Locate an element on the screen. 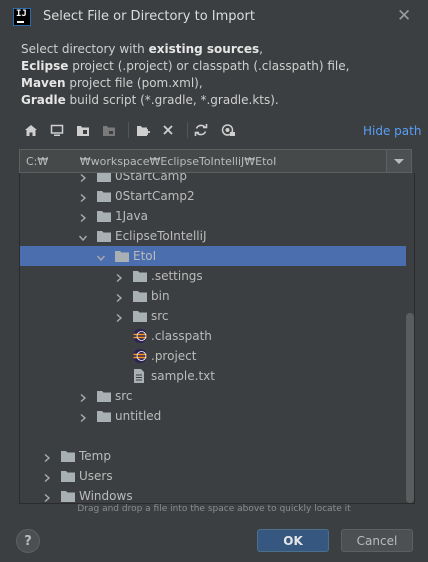 The image size is (428, 562). tree-item-label: bin is located at coordinates (160, 296).